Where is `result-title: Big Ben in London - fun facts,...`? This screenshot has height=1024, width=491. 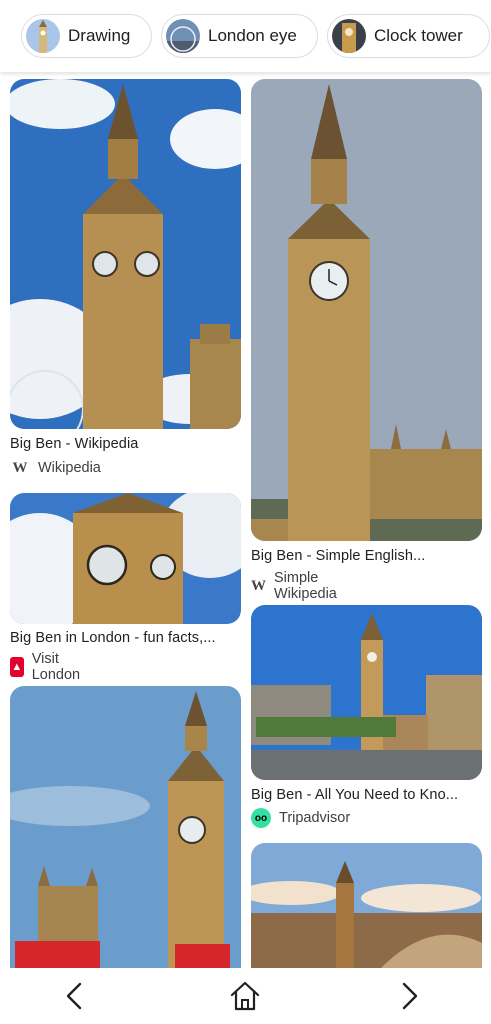 result-title: Big Ben in London - fun facts,... is located at coordinates (125, 638).